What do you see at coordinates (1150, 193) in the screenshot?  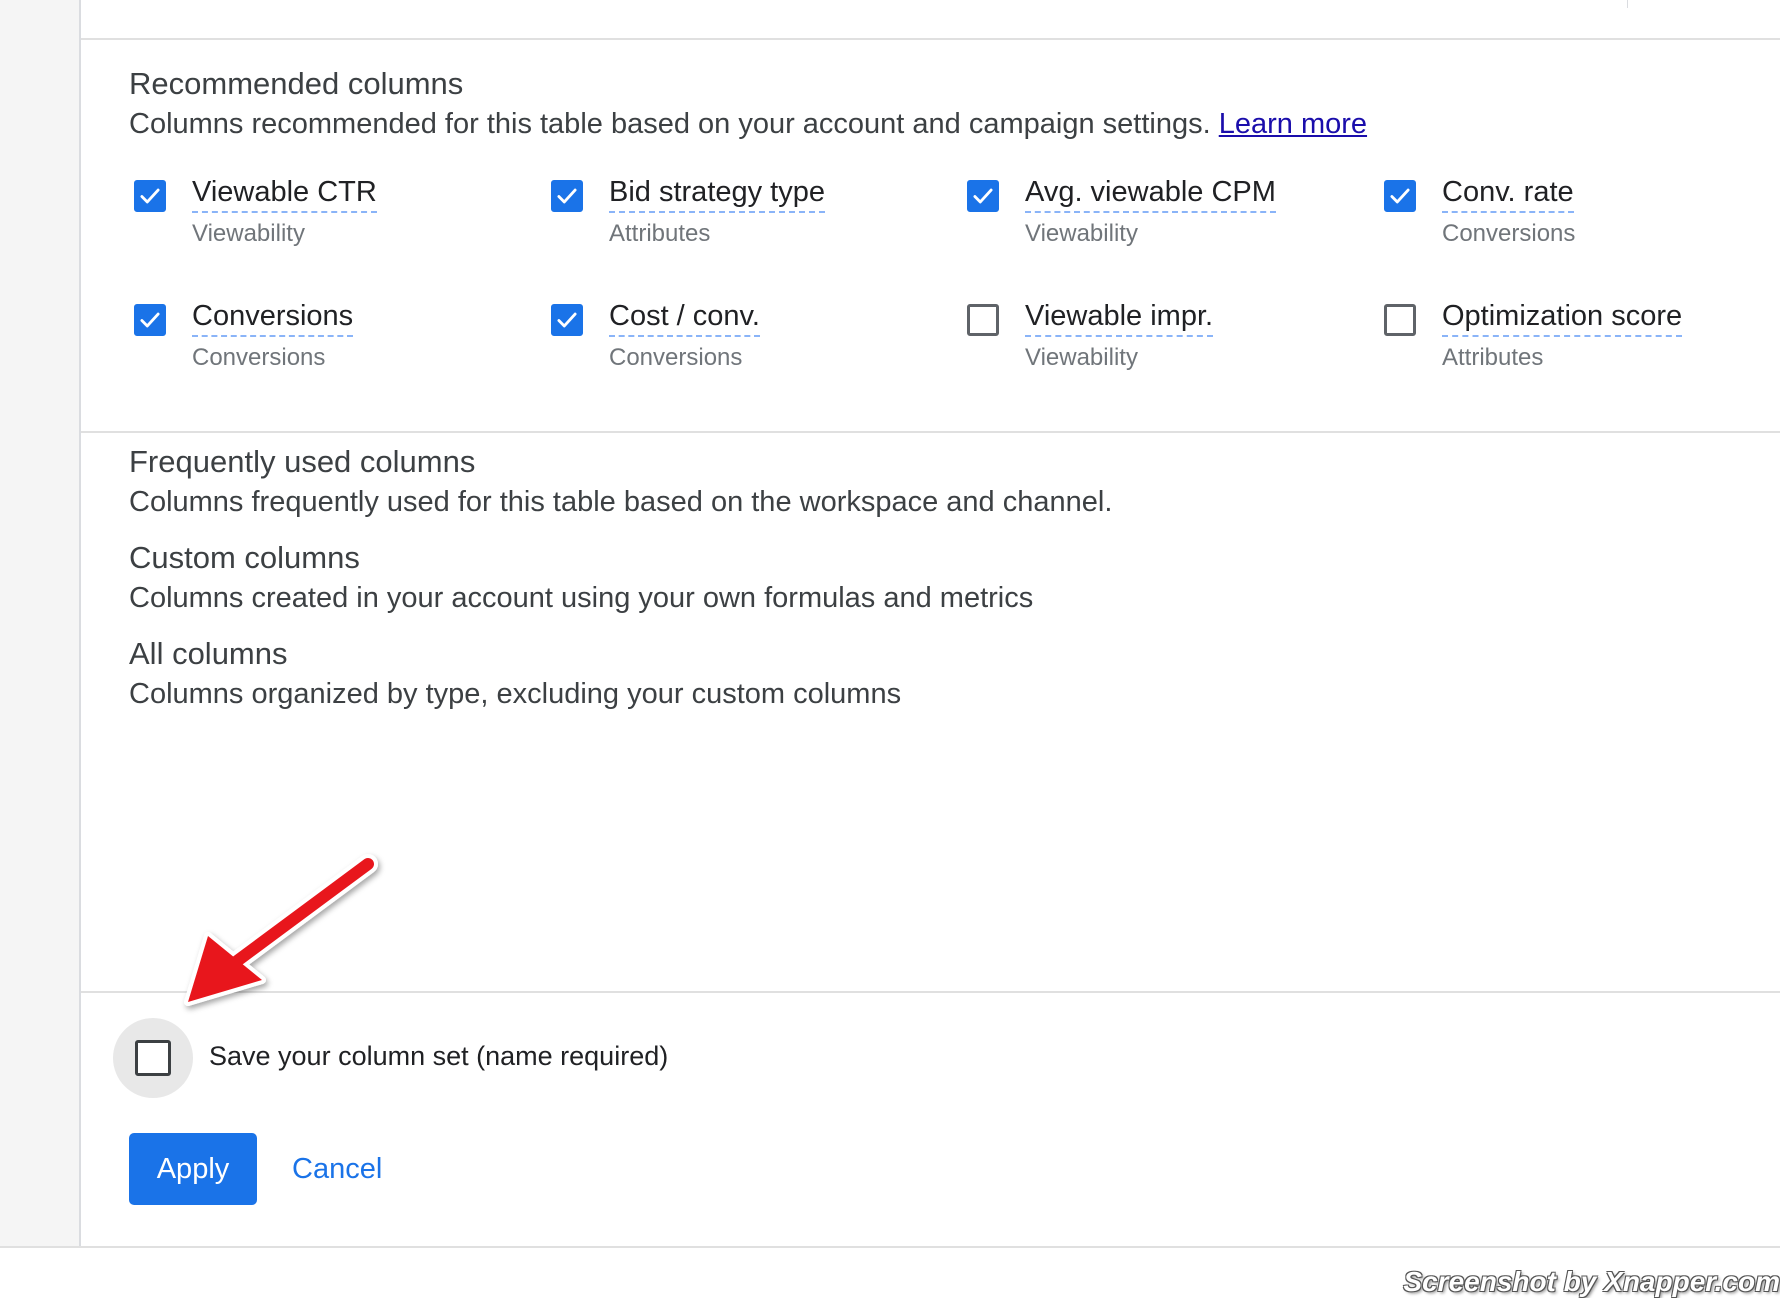 I see `column-name: Avg. viewable CPM` at bounding box center [1150, 193].